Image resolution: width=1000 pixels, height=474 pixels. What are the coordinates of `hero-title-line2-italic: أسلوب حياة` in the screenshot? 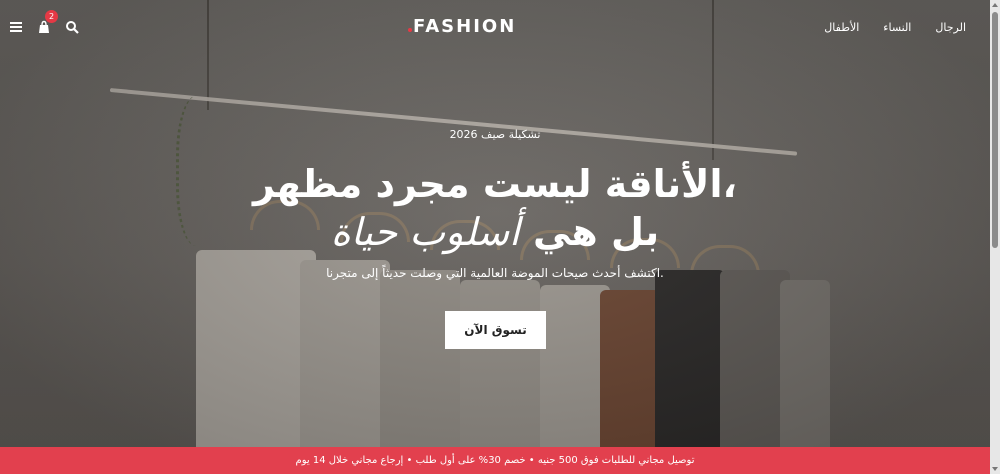 It's located at (425, 232).